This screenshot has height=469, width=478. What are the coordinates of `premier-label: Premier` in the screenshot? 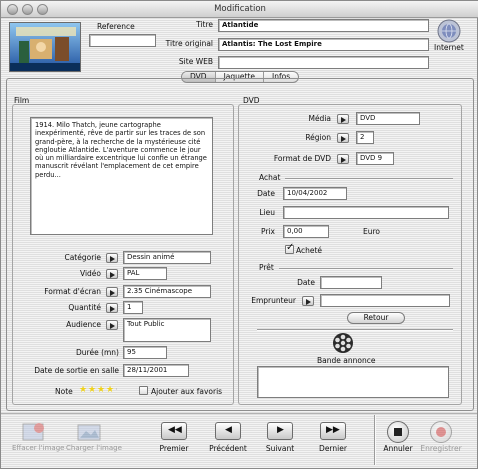 It's located at (174, 448).